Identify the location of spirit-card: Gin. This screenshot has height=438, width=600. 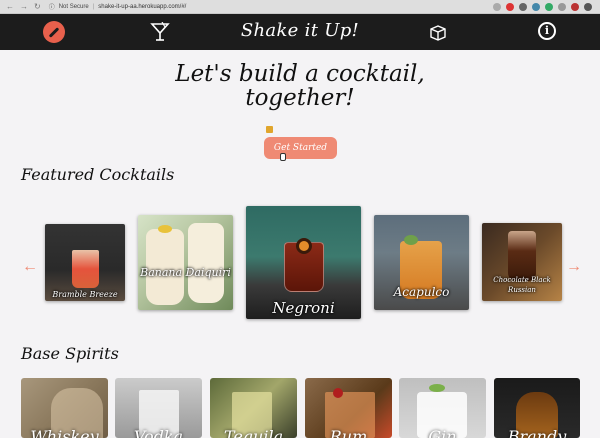
(442, 408).